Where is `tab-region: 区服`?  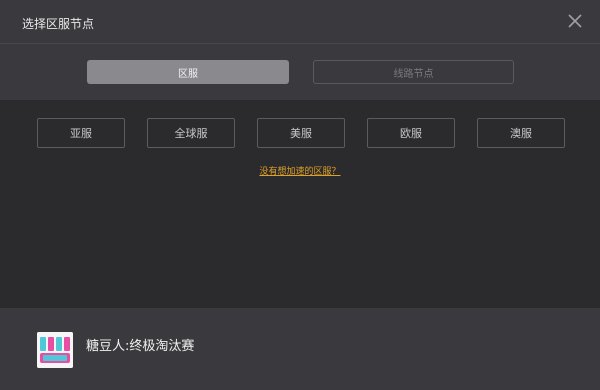
tab-region: 区服 is located at coordinates (188, 72).